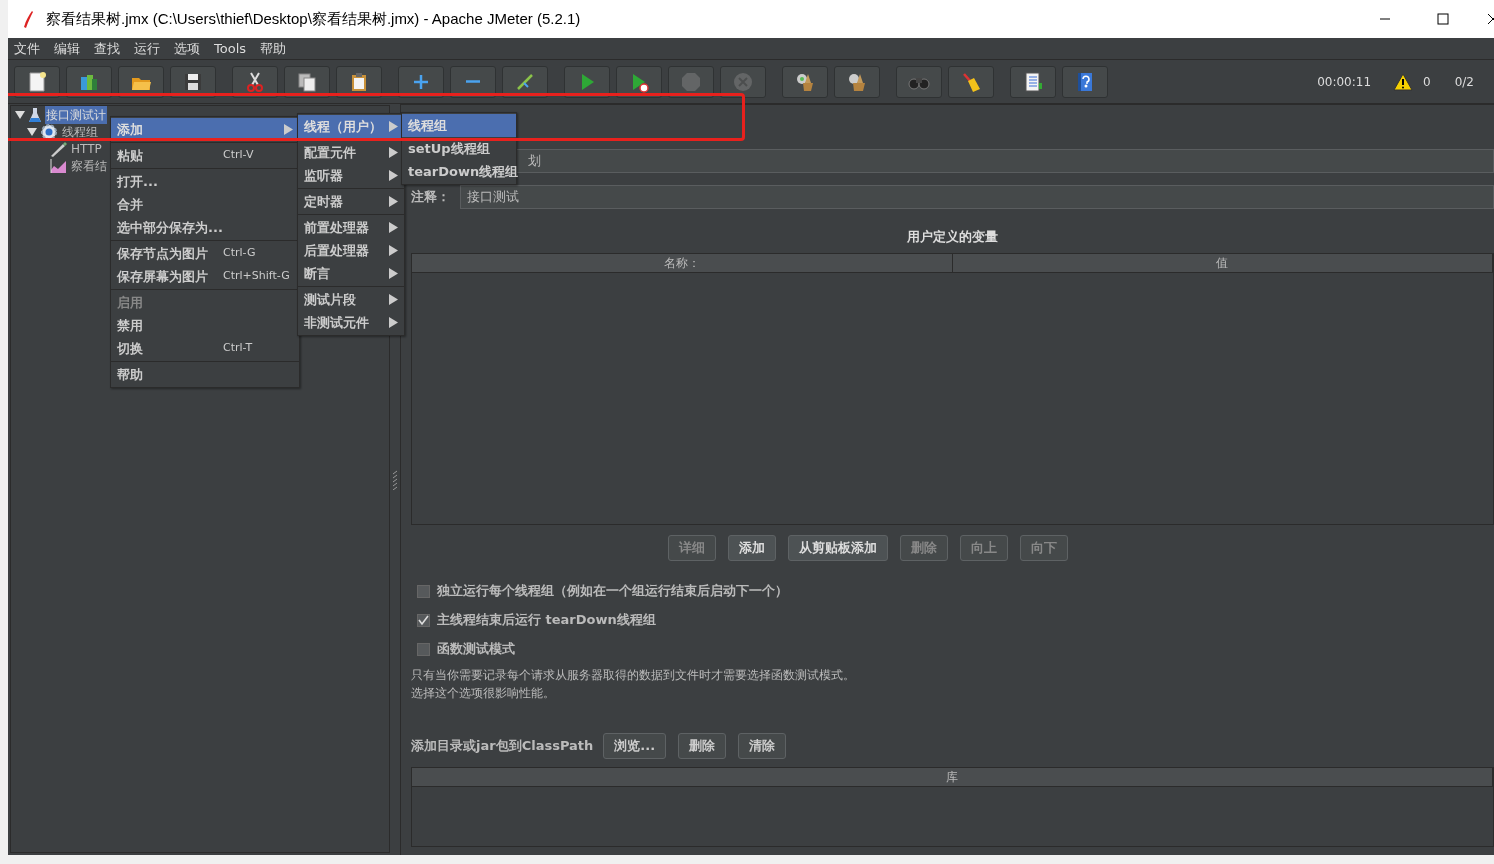 The height and width of the screenshot is (864, 1494). I want to click on shortcut-text: Ctrl-T, so click(238, 348).